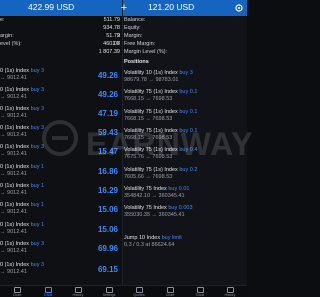 The width and height of the screenshot is (320, 297). Describe the element at coordinates (179, 189) in the screenshot. I see `position-side: buy 0.01` at that location.